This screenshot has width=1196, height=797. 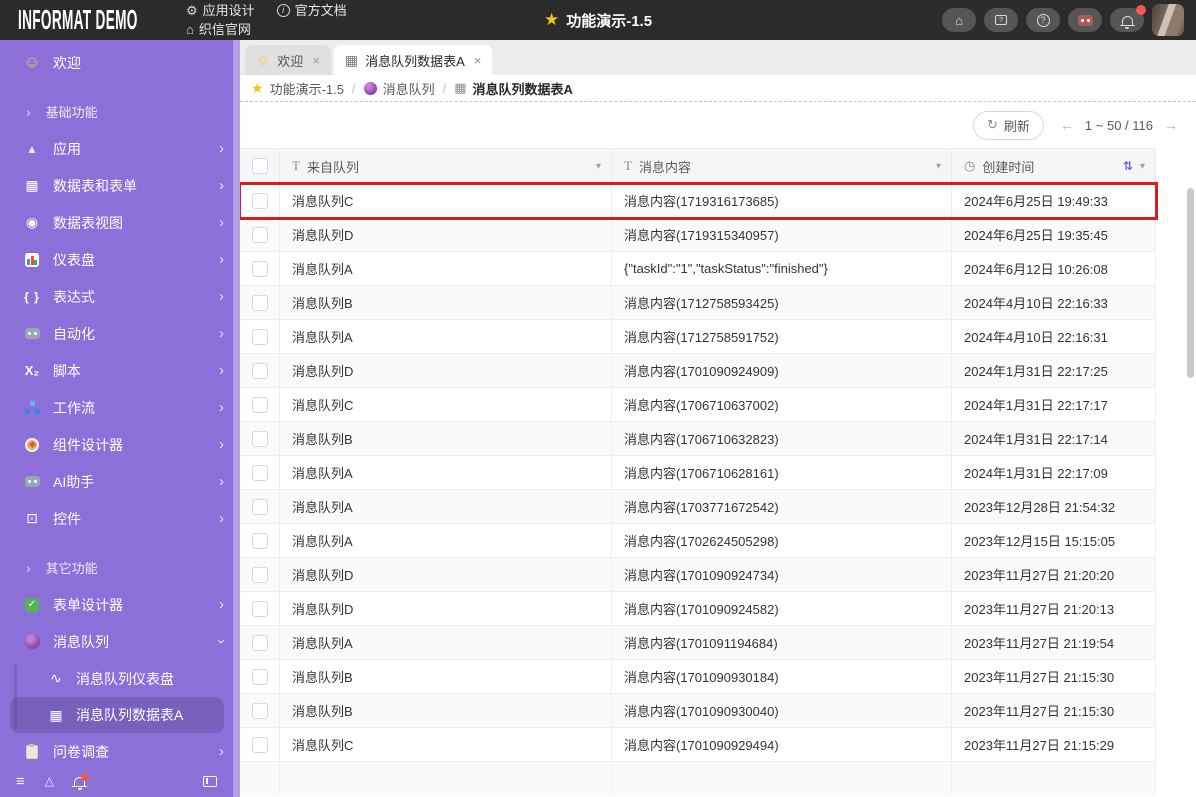 I want to click on column-header-content: T 消息内容 ▾, so click(x=782, y=166).